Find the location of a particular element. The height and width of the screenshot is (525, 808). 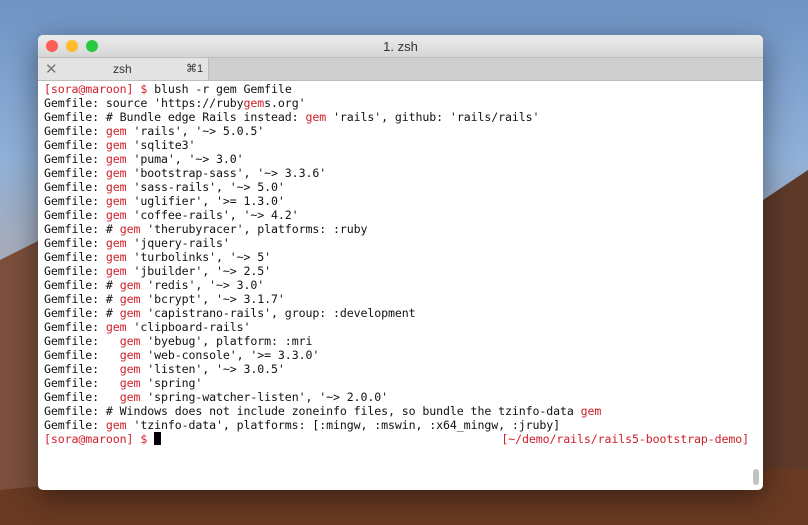

scrollbar is located at coordinates (756, 477).